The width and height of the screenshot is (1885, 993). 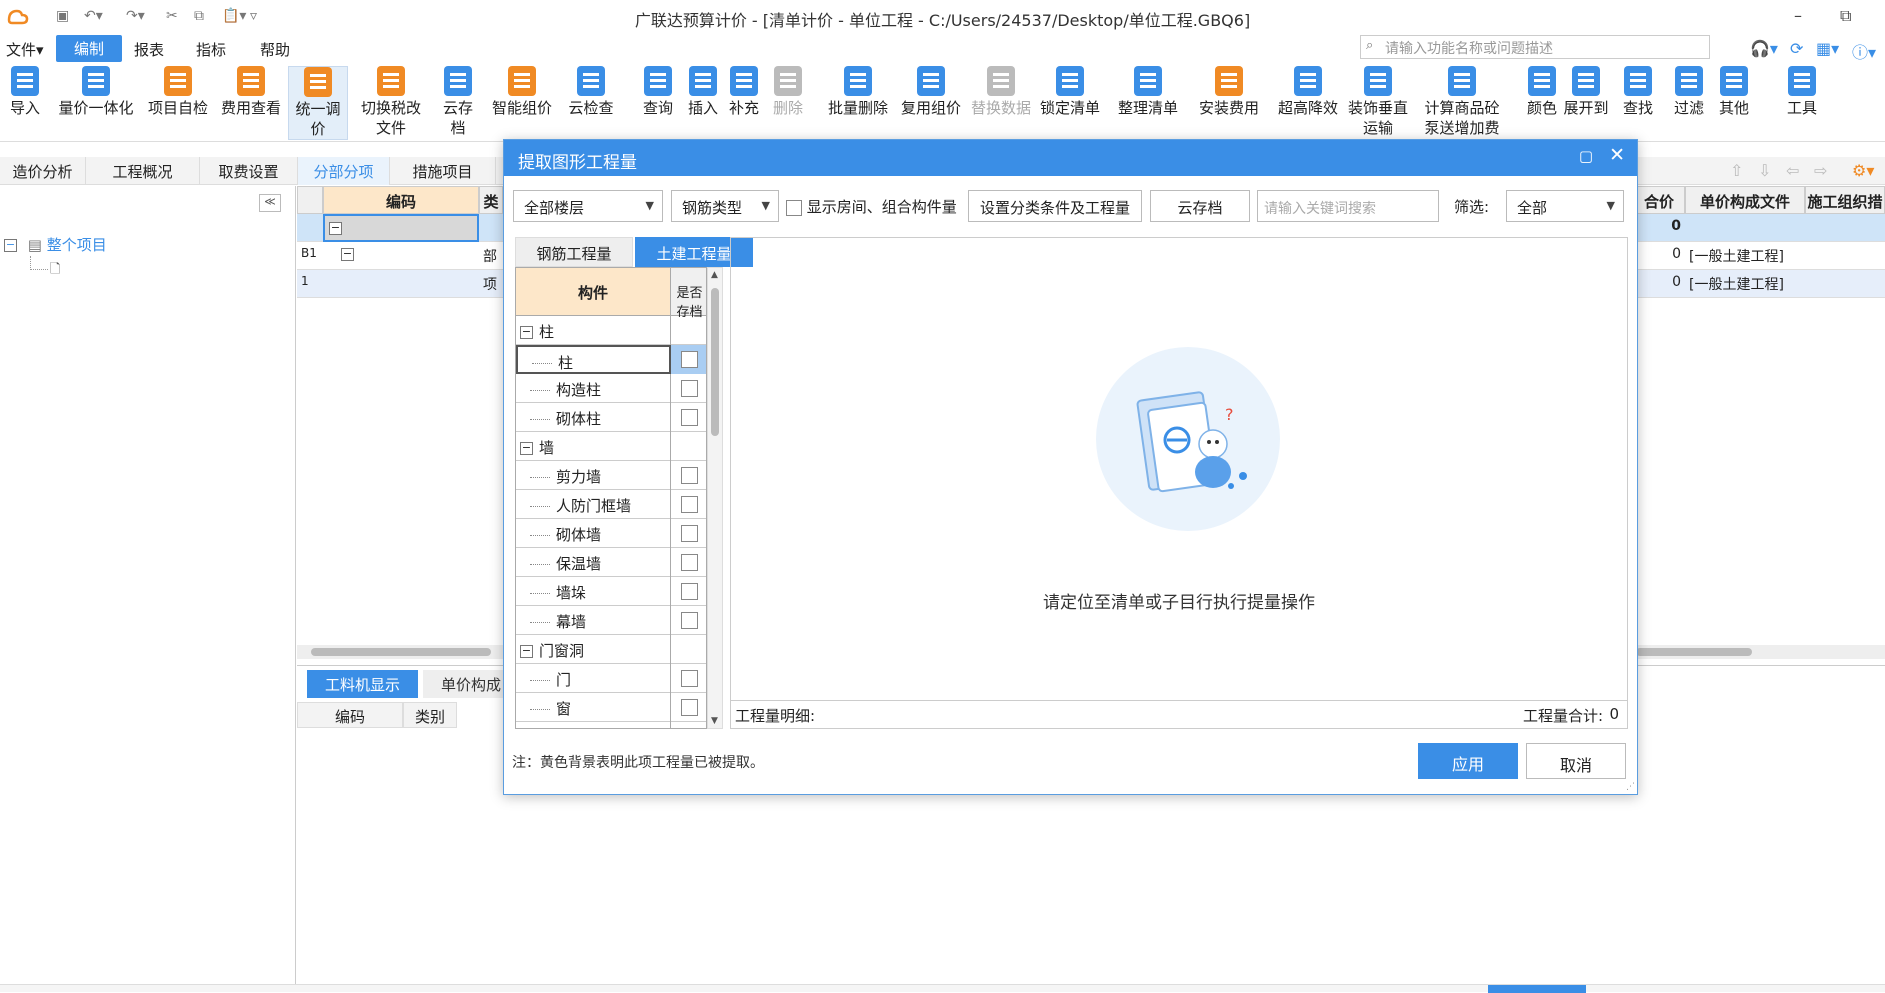 I want to click on component-row: 门, so click(x=611, y=678).